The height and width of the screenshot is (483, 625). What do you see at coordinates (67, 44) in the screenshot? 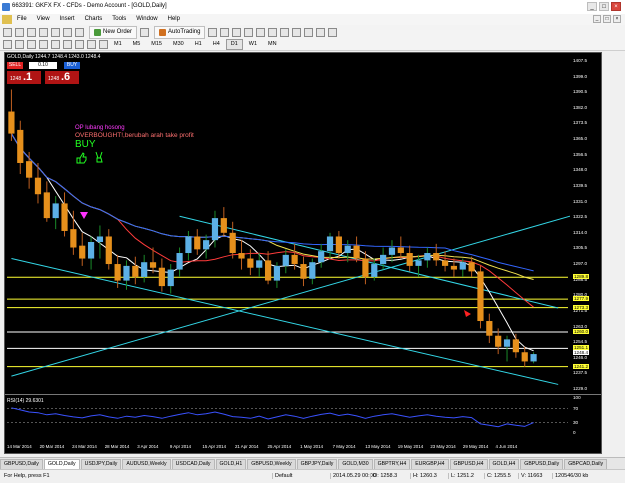
I see `channel-icon` at bounding box center [67, 44].